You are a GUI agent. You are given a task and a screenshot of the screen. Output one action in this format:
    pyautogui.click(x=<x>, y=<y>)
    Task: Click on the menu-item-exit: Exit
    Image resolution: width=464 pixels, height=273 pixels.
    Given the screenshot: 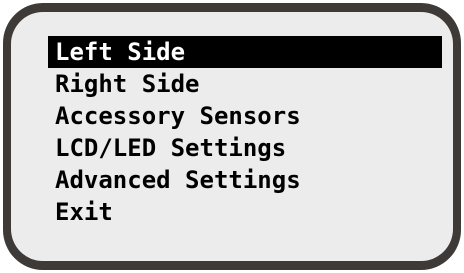 What is the action you would take?
    pyautogui.click(x=245, y=212)
    